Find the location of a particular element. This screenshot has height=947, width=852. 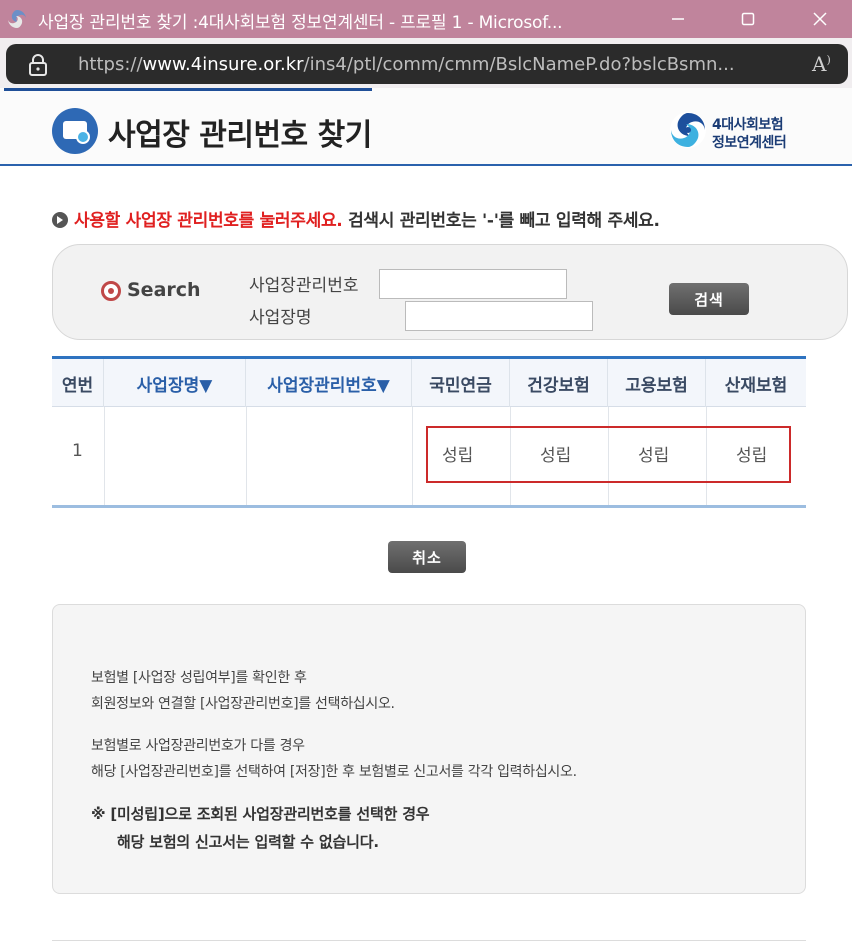

notice-black-text: 검색시 관리번호는 '-'를 빼고 입력해 주세요. is located at coordinates (501, 221).